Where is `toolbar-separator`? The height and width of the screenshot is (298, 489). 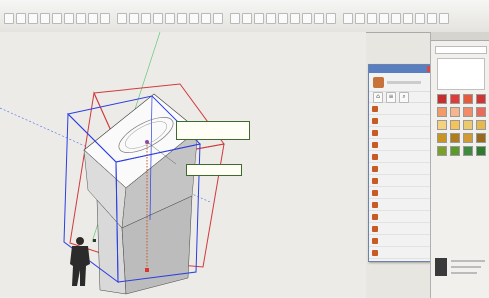 toolbar-separator is located at coordinates (113, 18).